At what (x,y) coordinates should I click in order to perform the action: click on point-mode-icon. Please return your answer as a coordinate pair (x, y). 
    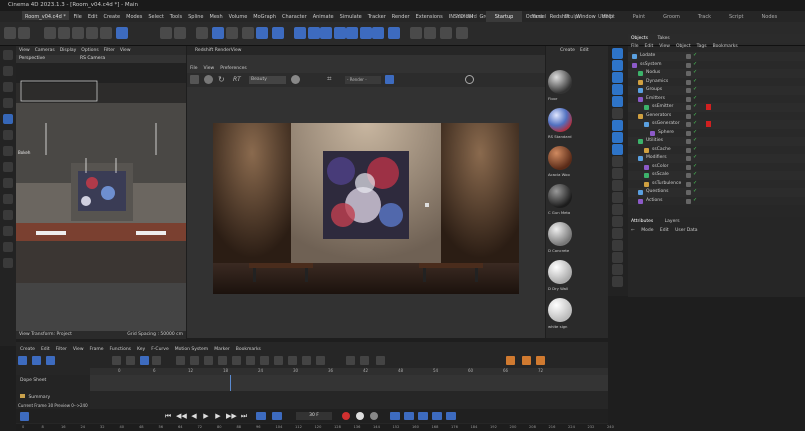
    Looking at the image, I should click on (166, 33).